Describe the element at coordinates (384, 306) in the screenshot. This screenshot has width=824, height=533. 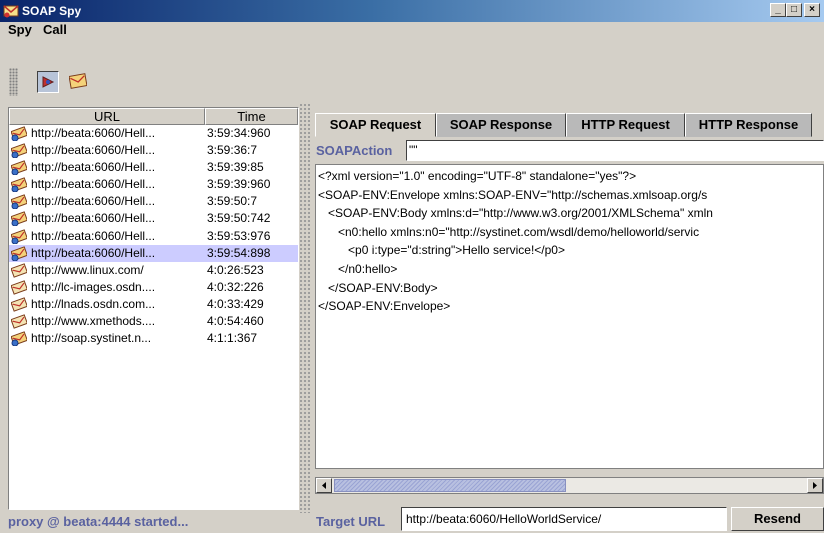
I see `xml-line: </SOAP-ENV:Envelope>` at that location.